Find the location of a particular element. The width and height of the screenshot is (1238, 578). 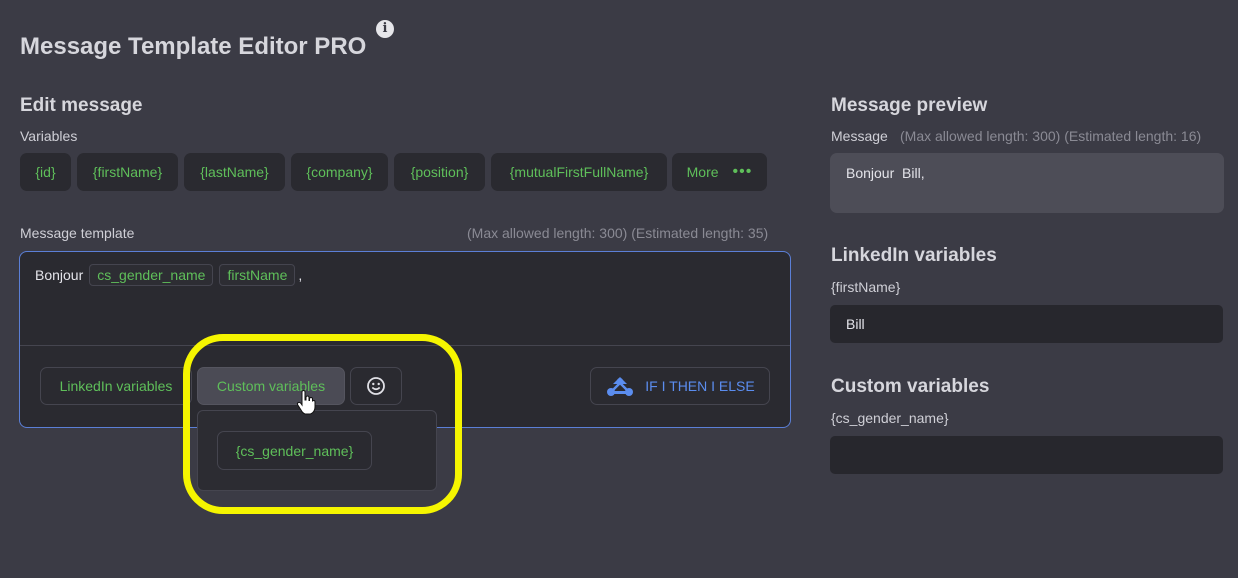

linkedin-variables-button: LinkedIn variables is located at coordinates (116, 386).